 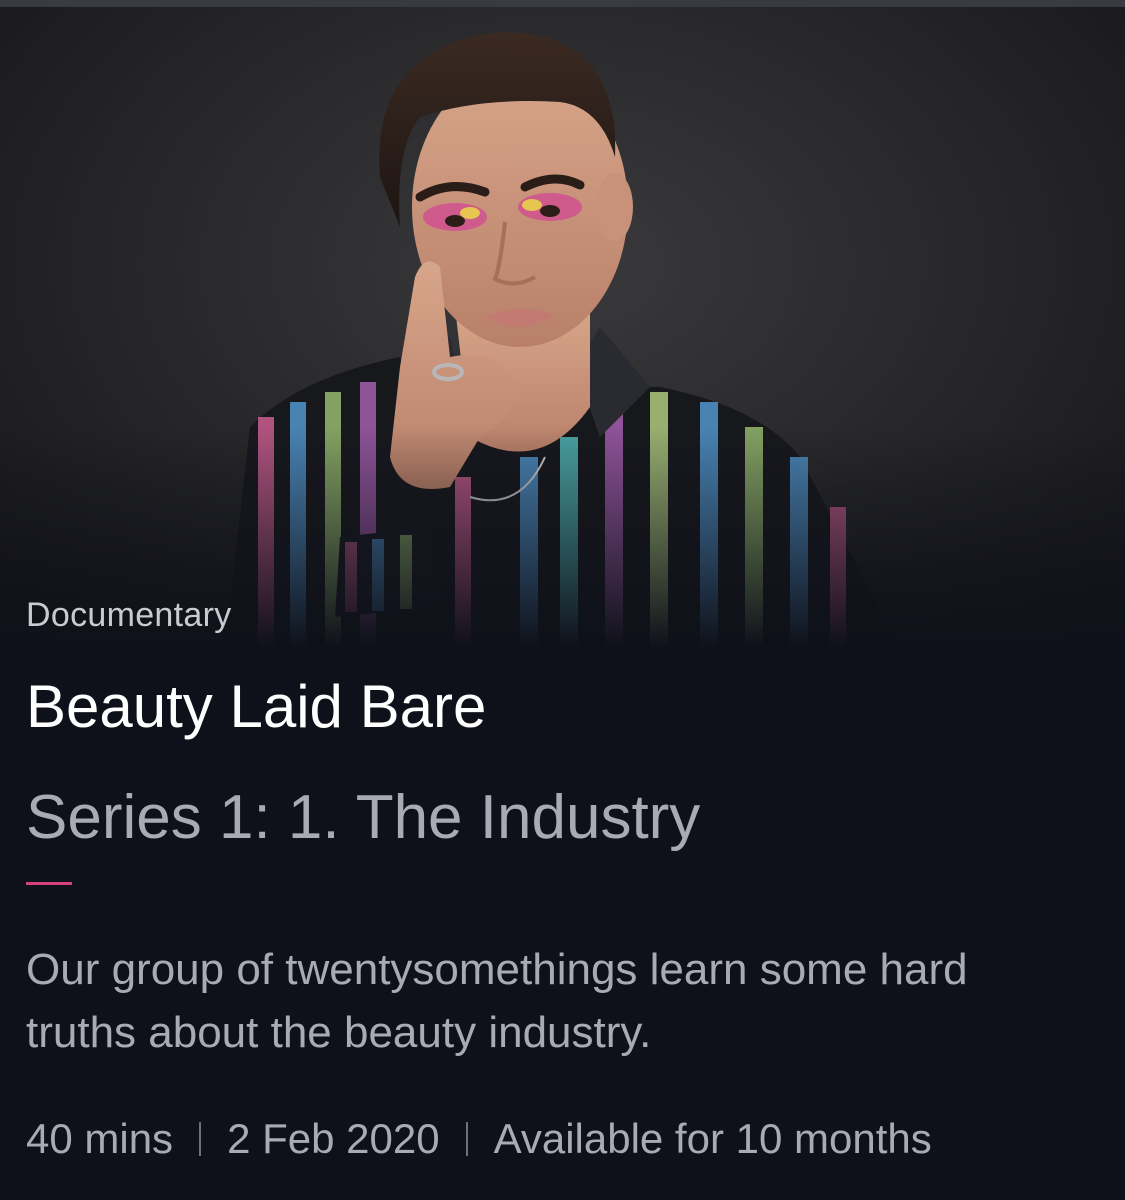 I want to click on duration-text: 40 mins, so click(x=100, y=1138).